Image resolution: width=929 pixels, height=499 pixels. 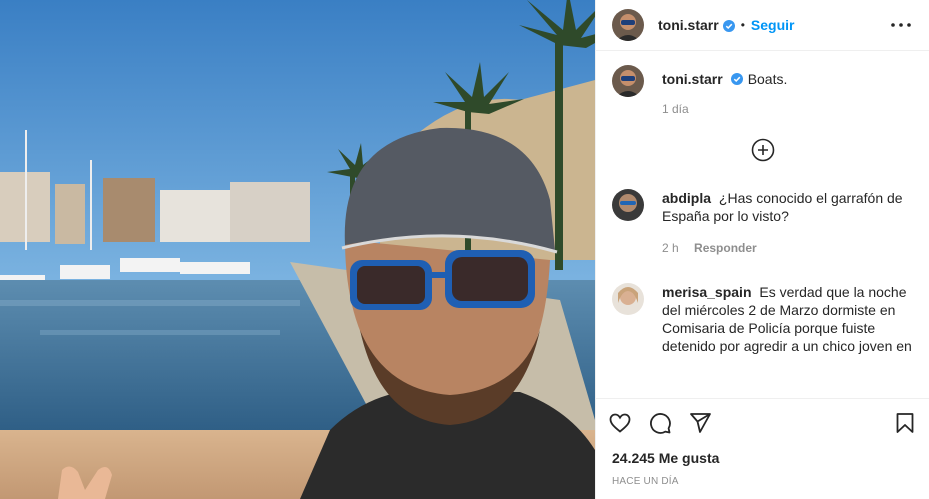 What do you see at coordinates (762, 422) in the screenshot?
I see `action-bar` at bounding box center [762, 422].